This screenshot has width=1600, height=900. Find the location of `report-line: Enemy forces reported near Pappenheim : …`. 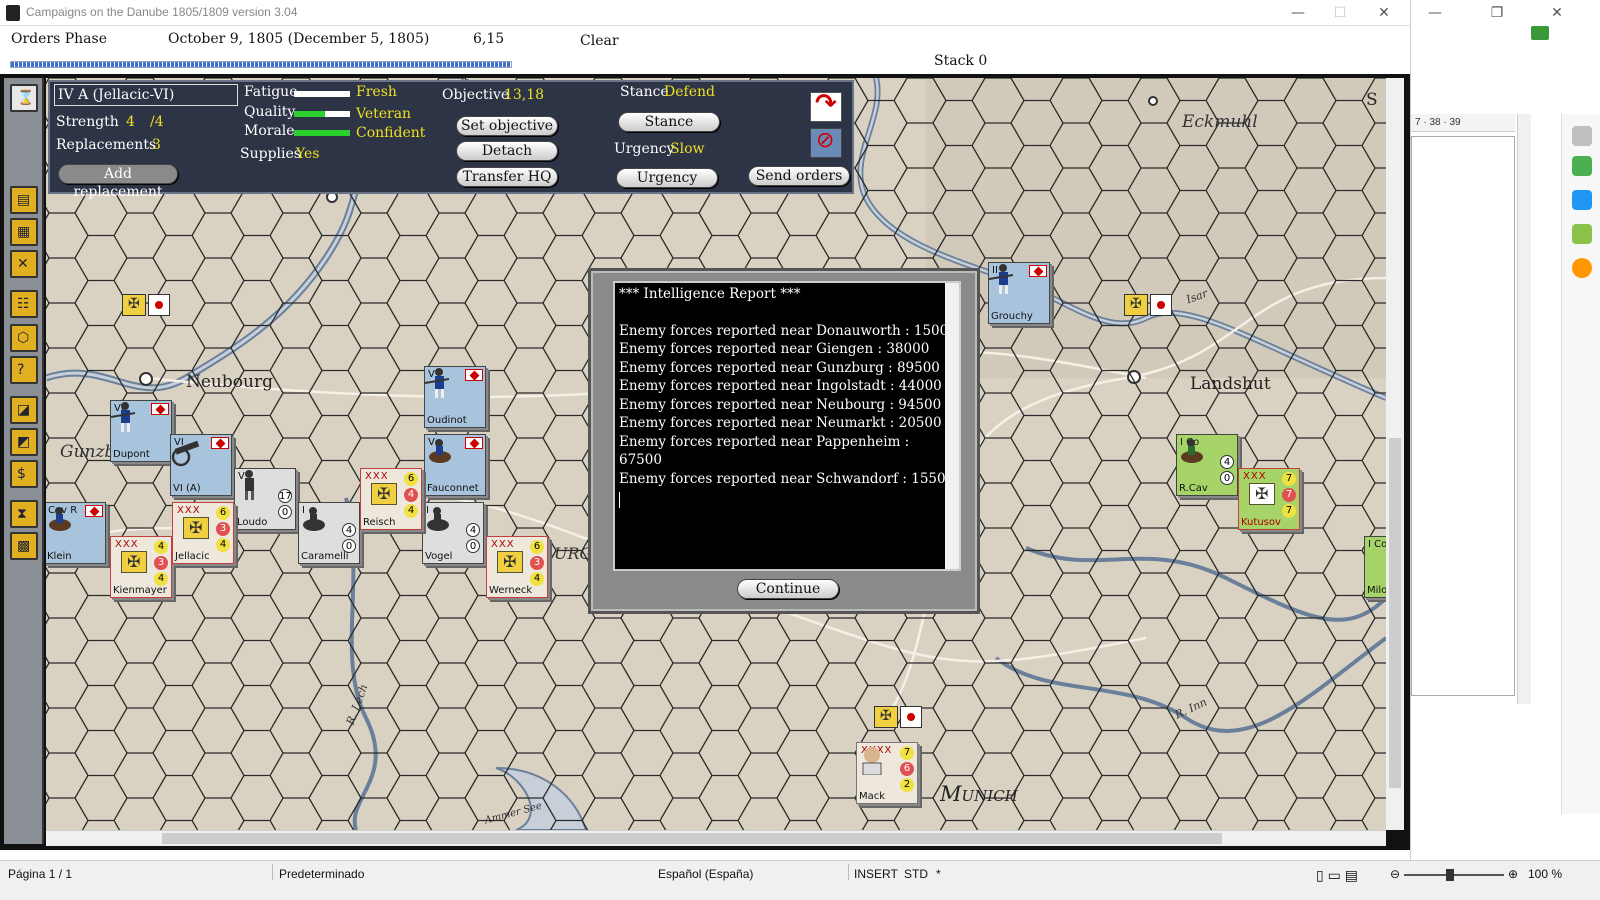

report-line: Enemy forces reported near Pappenheim : … is located at coordinates (764, 451).